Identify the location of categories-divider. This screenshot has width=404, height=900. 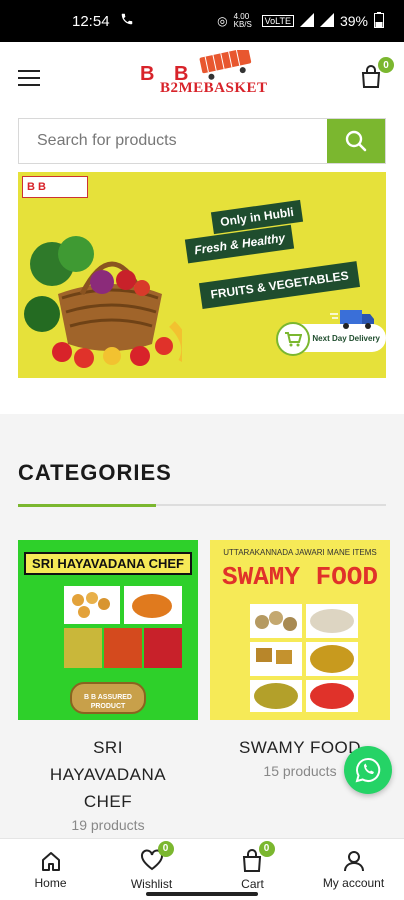
(202, 505).